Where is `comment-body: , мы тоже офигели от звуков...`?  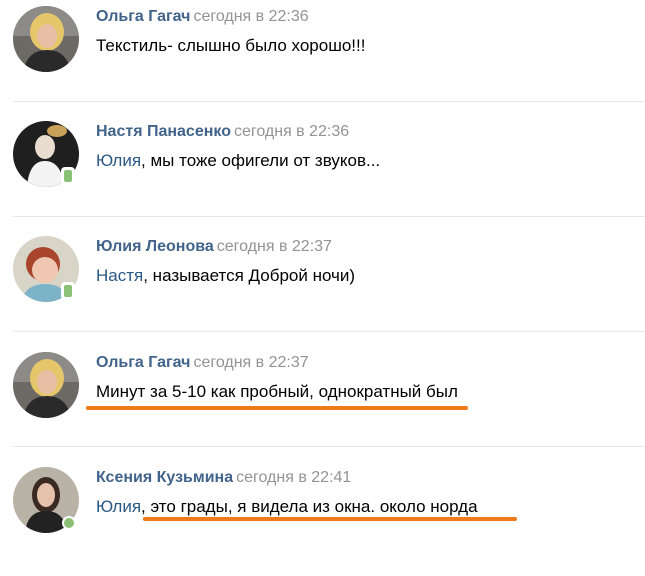
comment-body: , мы тоже офигели от звуков... is located at coordinates (261, 160).